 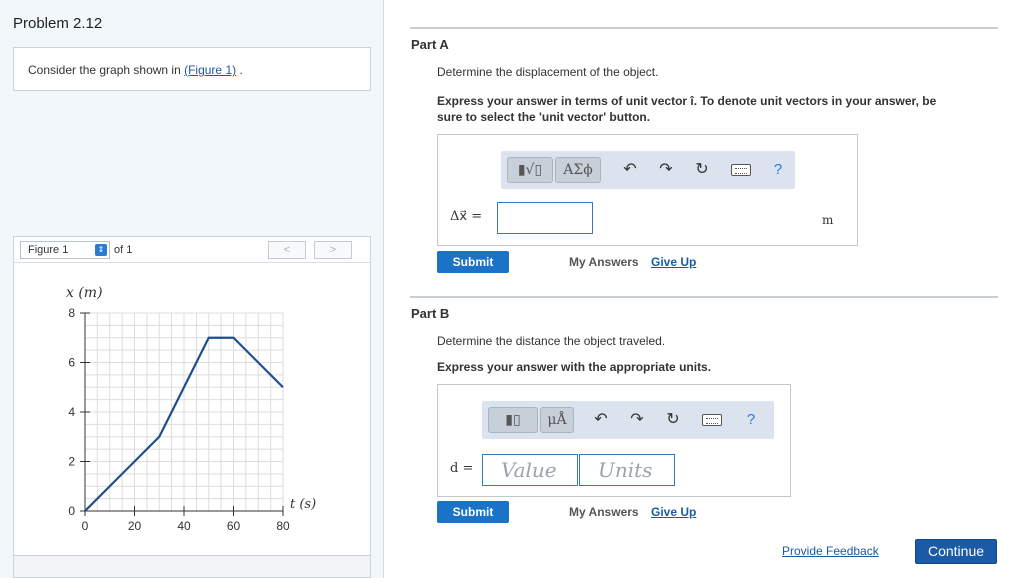 I want to click on x-tick-label: 40, so click(x=184, y=526).